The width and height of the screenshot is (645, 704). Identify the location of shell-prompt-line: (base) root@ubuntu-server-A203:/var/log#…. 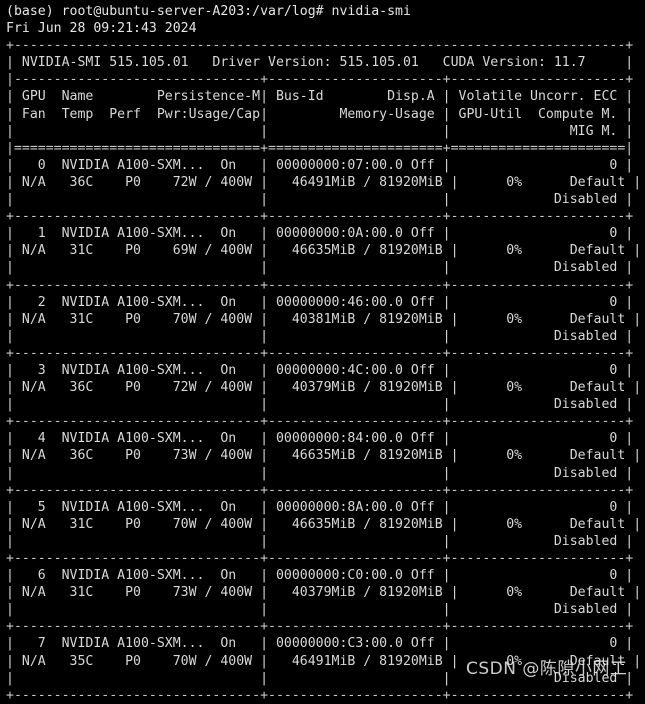
(208, 11).